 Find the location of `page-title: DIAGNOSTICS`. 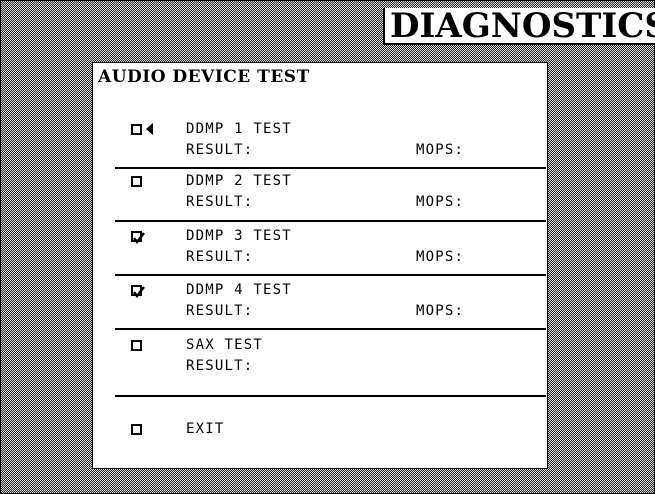

page-title: DIAGNOSTICS is located at coordinates (522, 26).